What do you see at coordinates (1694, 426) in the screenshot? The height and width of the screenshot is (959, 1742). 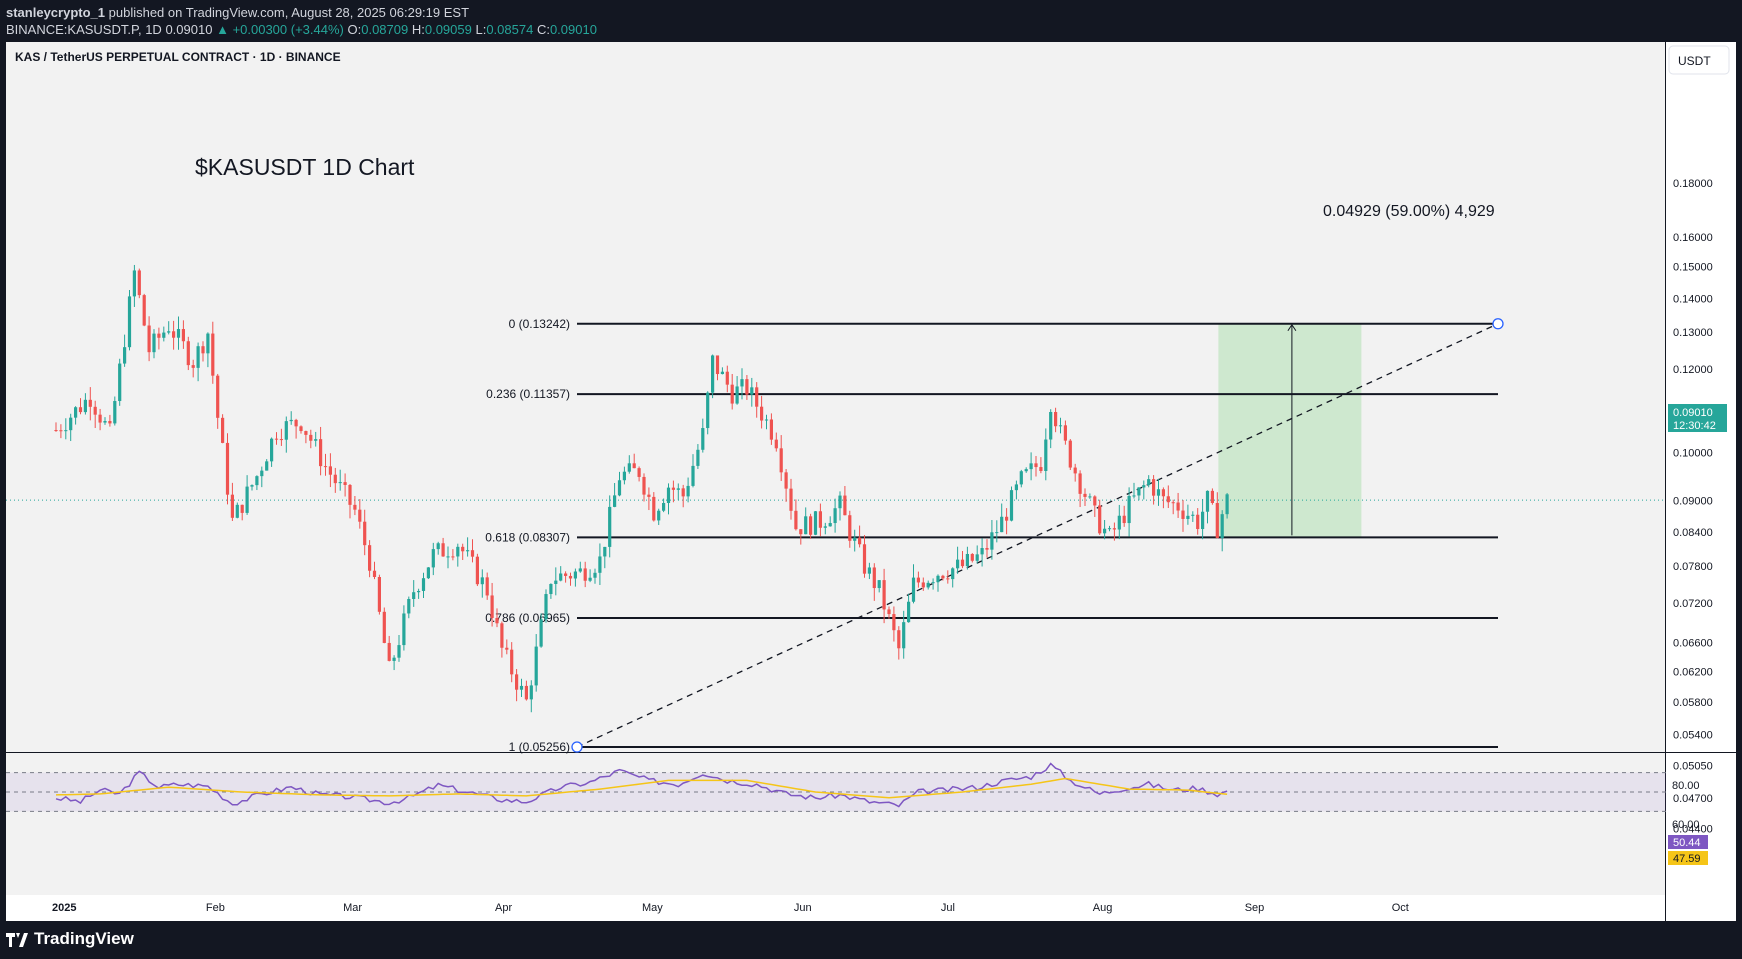 I see `current-price-countdown: 12:30:42` at bounding box center [1694, 426].